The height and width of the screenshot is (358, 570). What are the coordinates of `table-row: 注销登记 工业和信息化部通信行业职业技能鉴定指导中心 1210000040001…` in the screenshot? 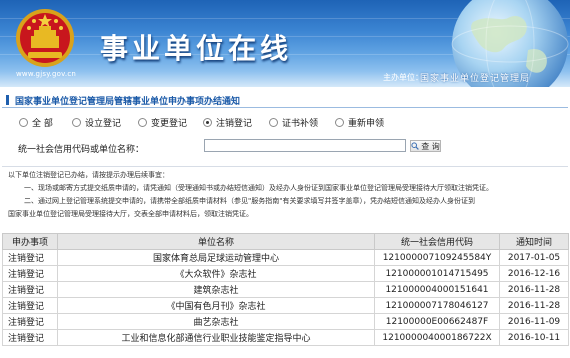 It's located at (285, 337).